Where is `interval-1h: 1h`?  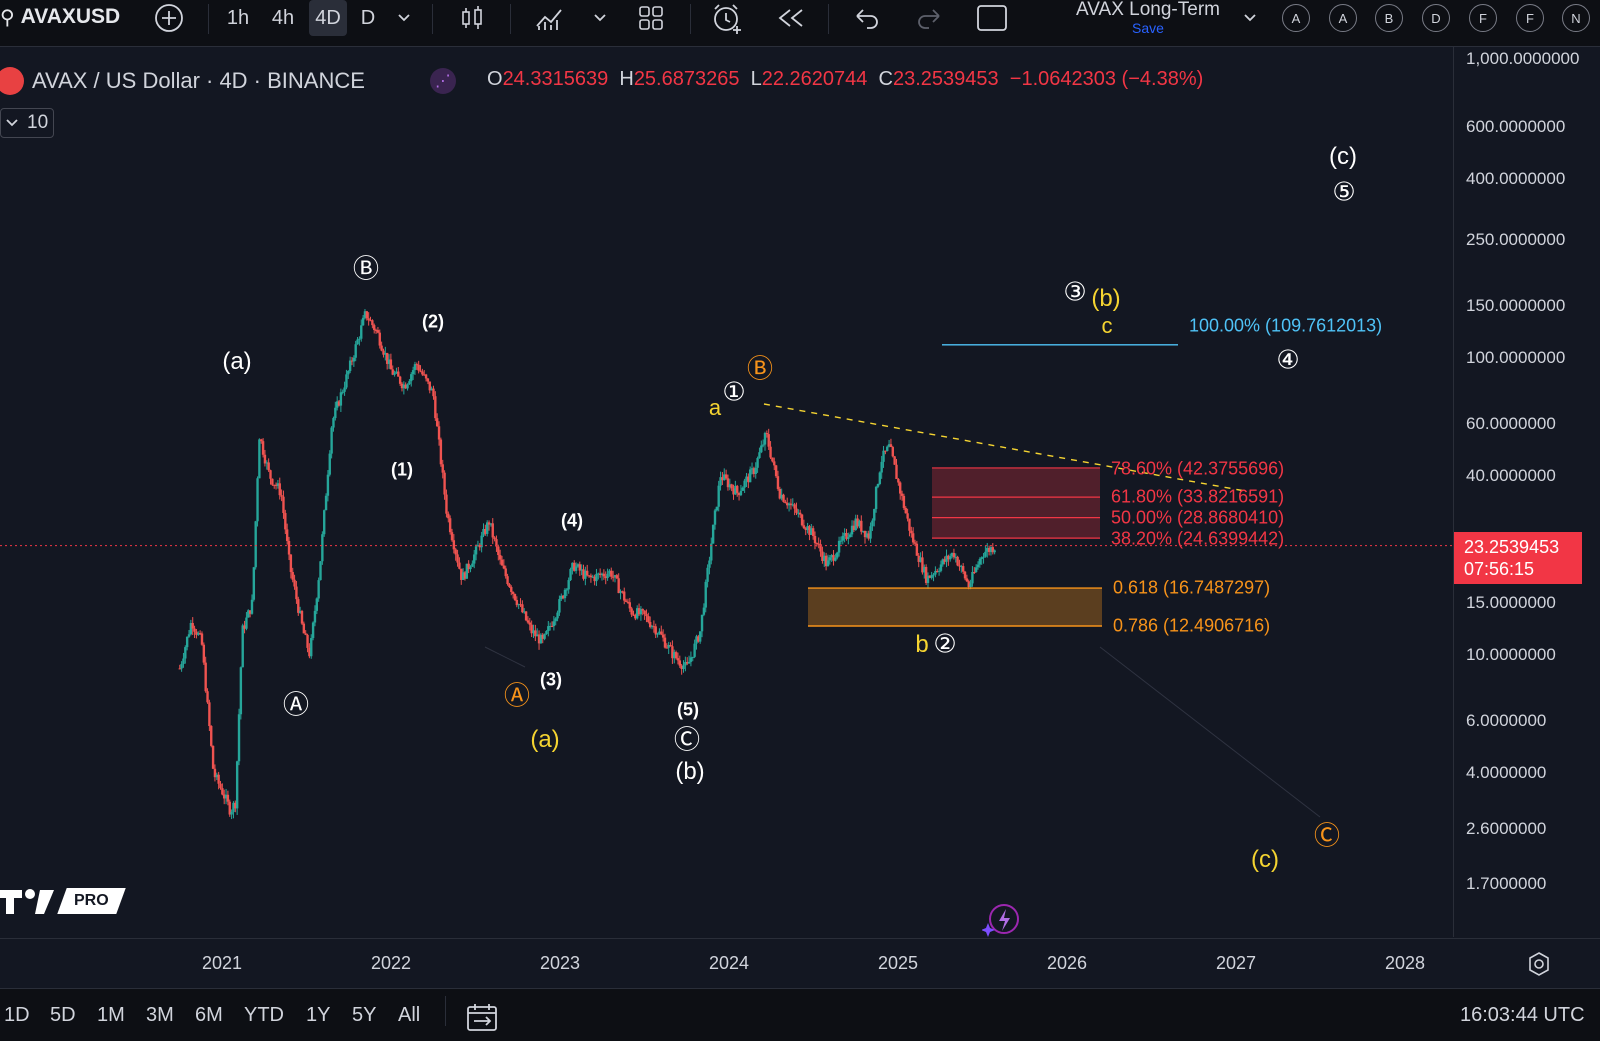 interval-1h: 1h is located at coordinates (238, 18).